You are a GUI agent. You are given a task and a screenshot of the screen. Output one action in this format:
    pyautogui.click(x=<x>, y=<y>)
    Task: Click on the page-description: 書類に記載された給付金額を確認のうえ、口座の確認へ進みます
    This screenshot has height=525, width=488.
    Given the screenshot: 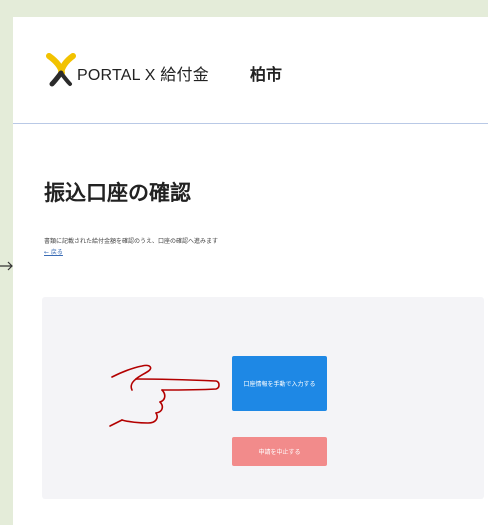 What is the action you would take?
    pyautogui.click(x=131, y=241)
    